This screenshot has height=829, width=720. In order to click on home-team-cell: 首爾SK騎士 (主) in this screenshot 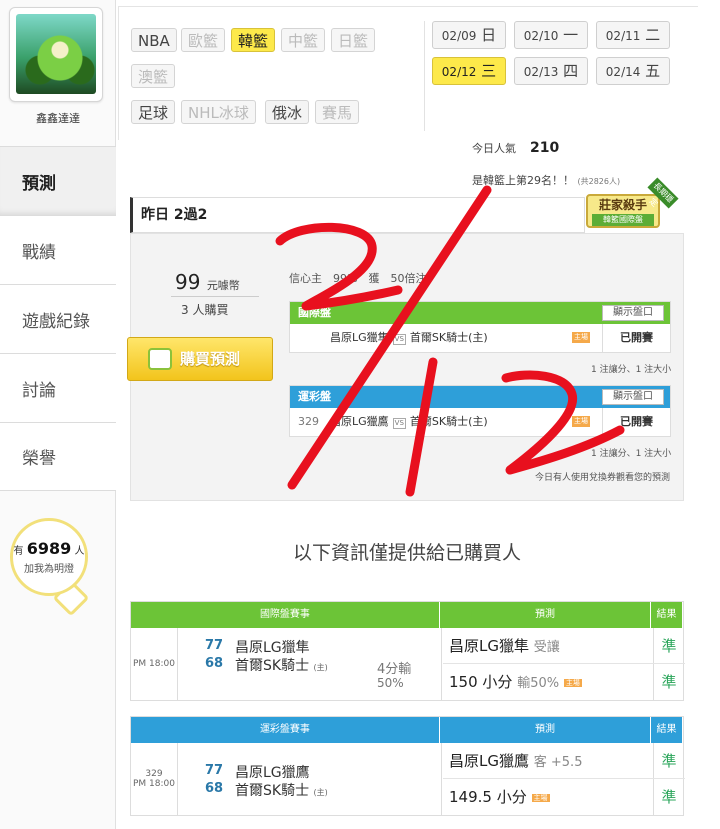, I will do `click(281, 790)`.